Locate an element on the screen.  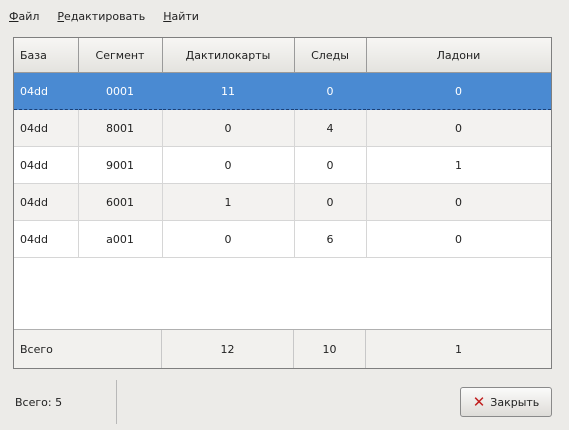
cell-traces: 4 is located at coordinates (330, 128).